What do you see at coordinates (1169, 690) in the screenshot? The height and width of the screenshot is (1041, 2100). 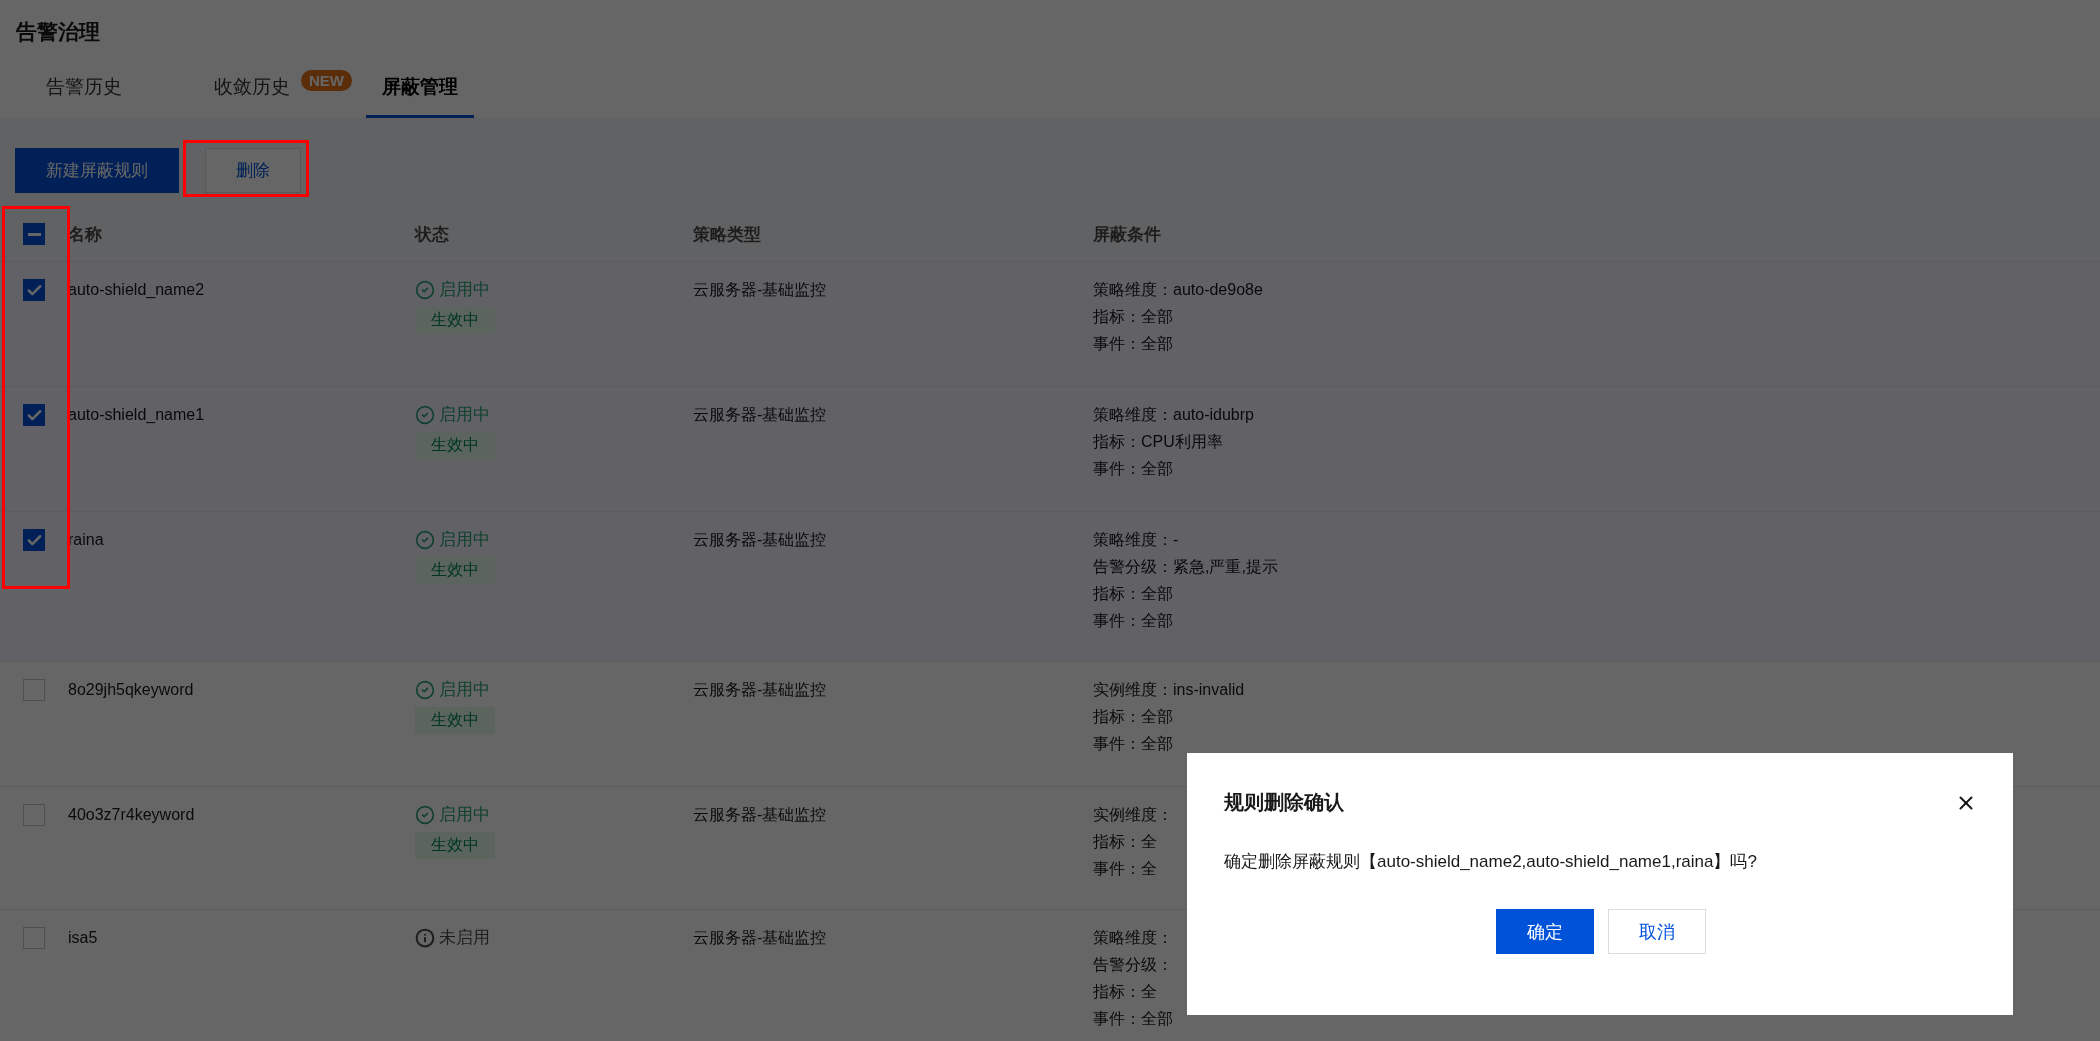 I see `condition-text: 实例维度：ins-invalid` at bounding box center [1169, 690].